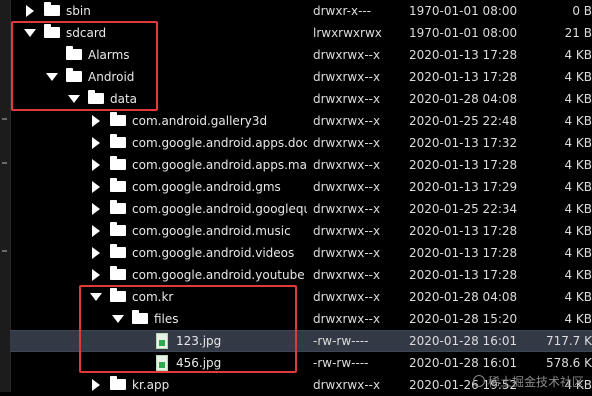  Describe the element at coordinates (109, 55) in the screenshot. I see `entry-name: Alarms` at that location.